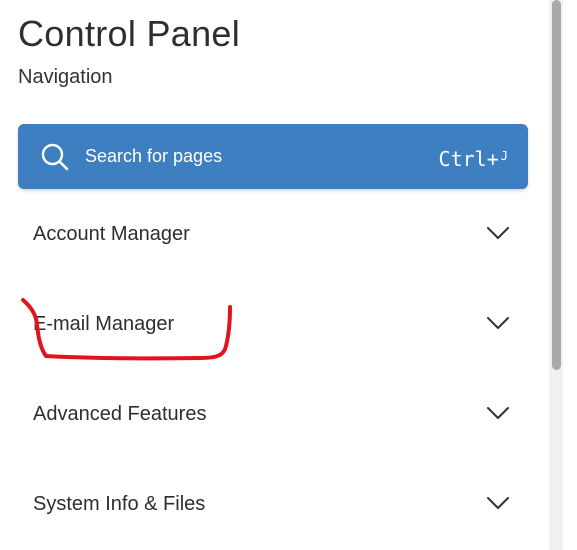 The width and height of the screenshot is (577, 550). What do you see at coordinates (468, 159) in the screenshot?
I see `shortcut-modifier: Ctrl+` at bounding box center [468, 159].